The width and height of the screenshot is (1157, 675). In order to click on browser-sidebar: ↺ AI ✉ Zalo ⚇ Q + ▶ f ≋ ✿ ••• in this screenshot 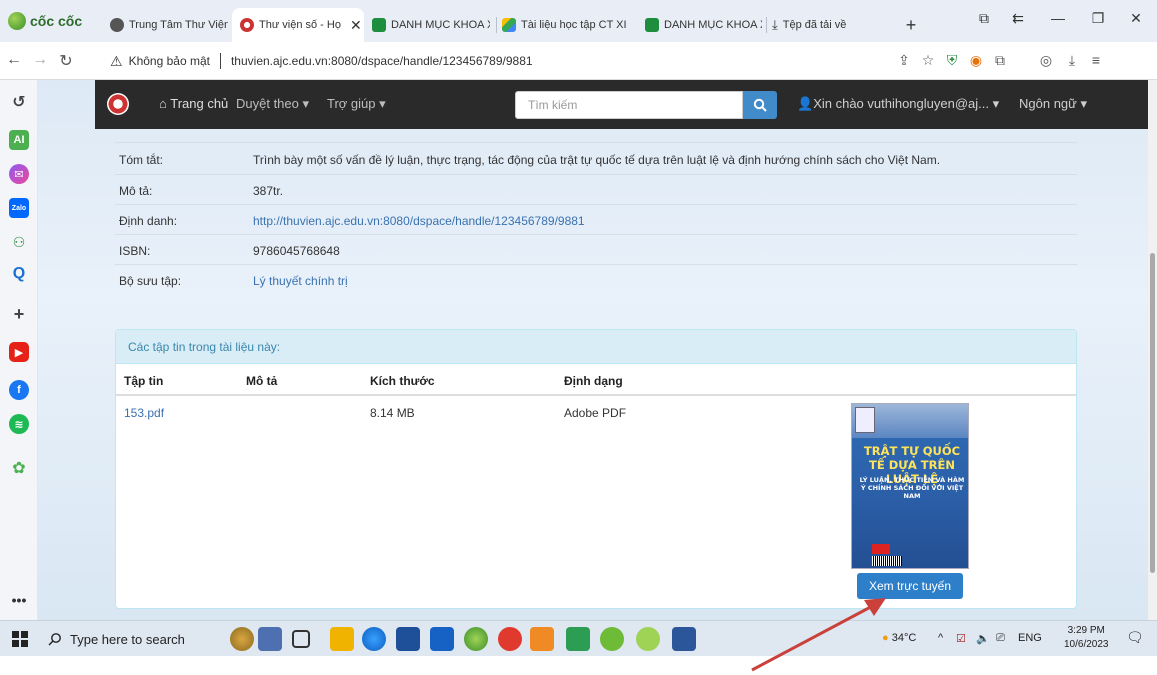, I will do `click(19, 350)`.